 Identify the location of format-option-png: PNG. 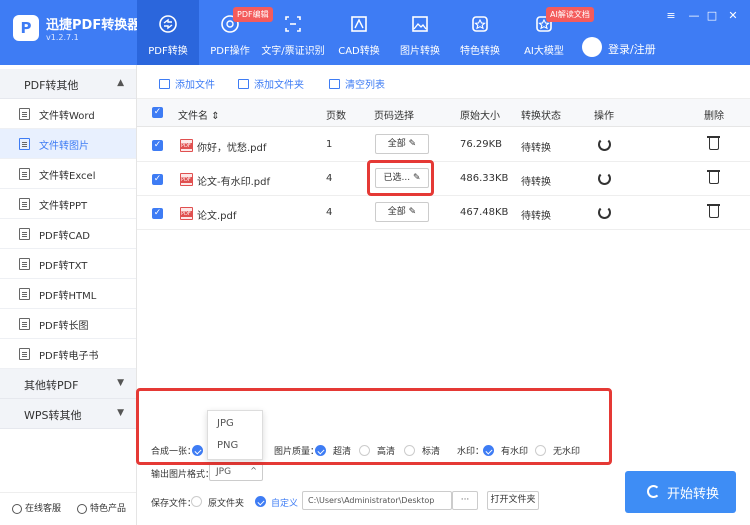
(227, 445).